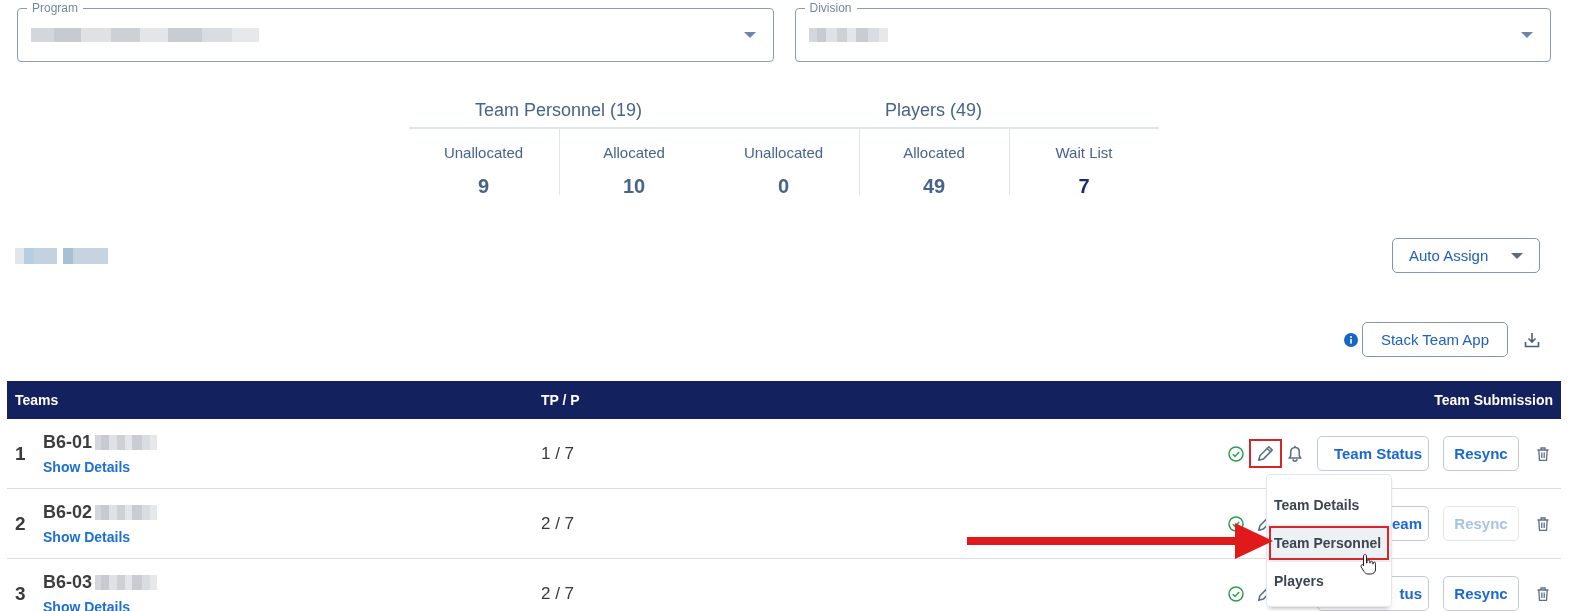 The image size is (1580, 611). What do you see at coordinates (1084, 186) in the screenshot?
I see `stat-value: 7` at bounding box center [1084, 186].